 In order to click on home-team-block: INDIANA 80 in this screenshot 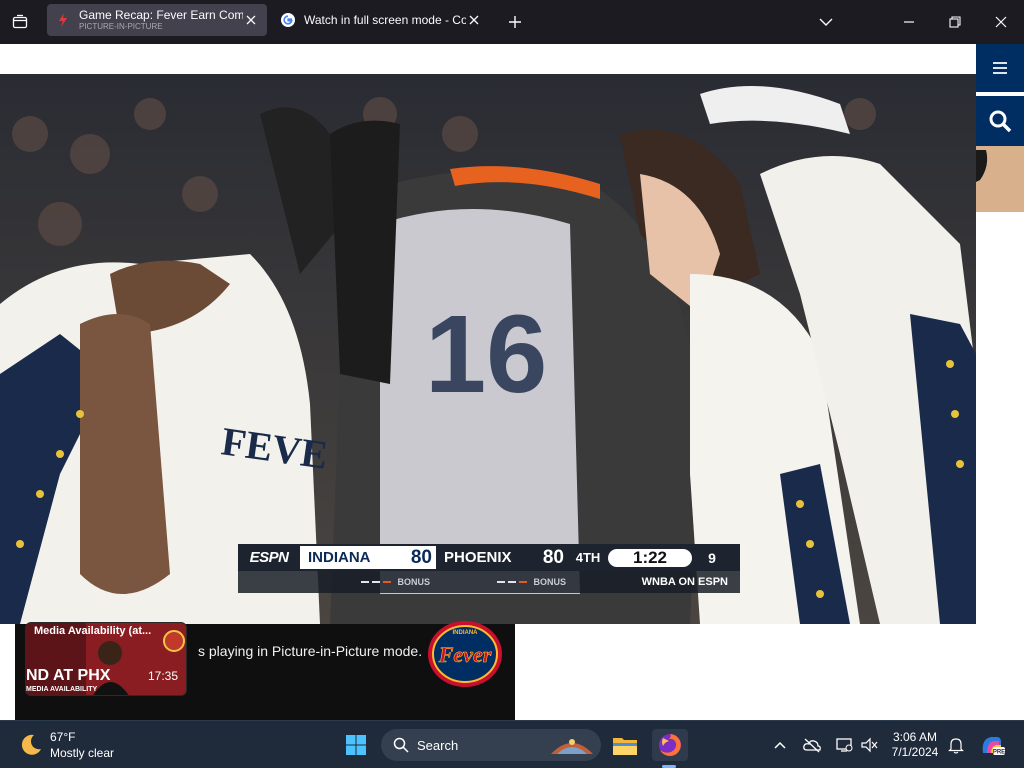, I will do `click(368, 557)`.